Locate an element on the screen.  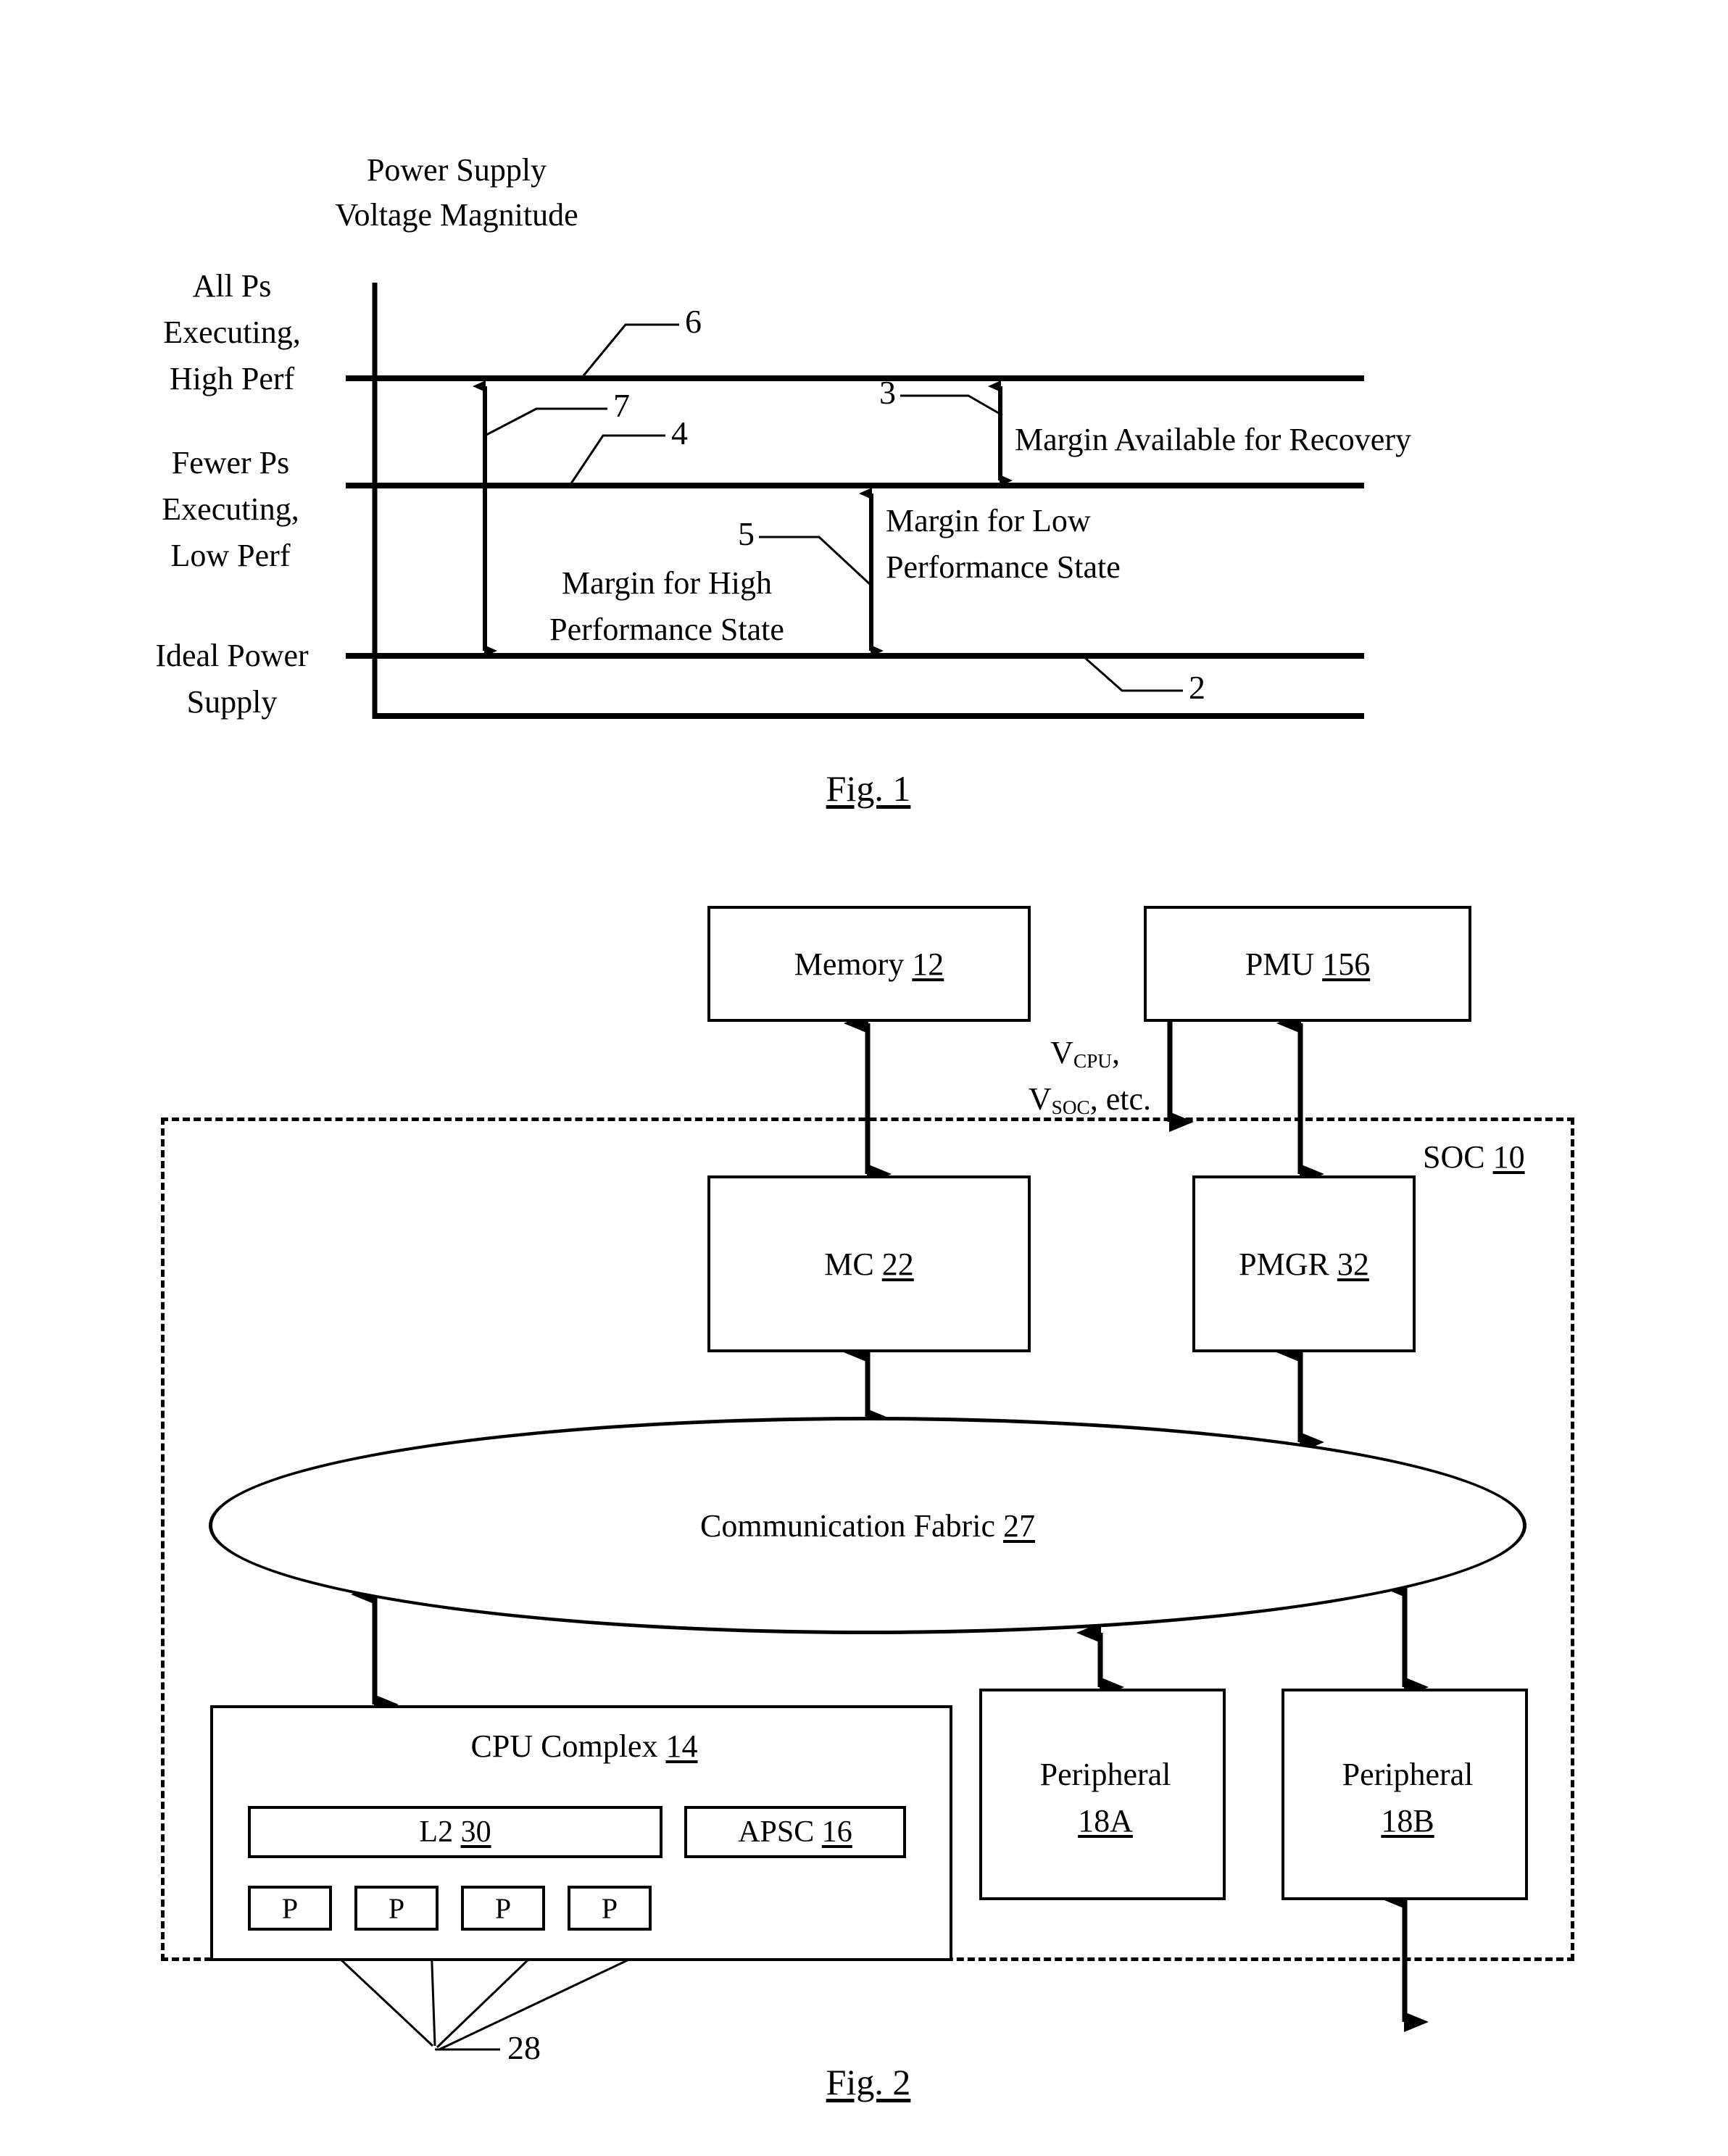
processor-box-1: P is located at coordinates (396, 1909).